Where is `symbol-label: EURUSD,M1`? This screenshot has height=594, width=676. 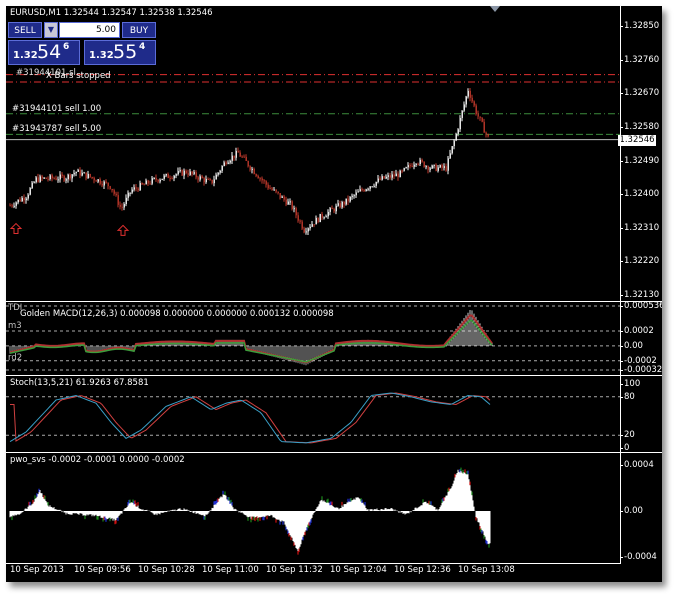 symbol-label: EURUSD,M1 is located at coordinates (36, 13).